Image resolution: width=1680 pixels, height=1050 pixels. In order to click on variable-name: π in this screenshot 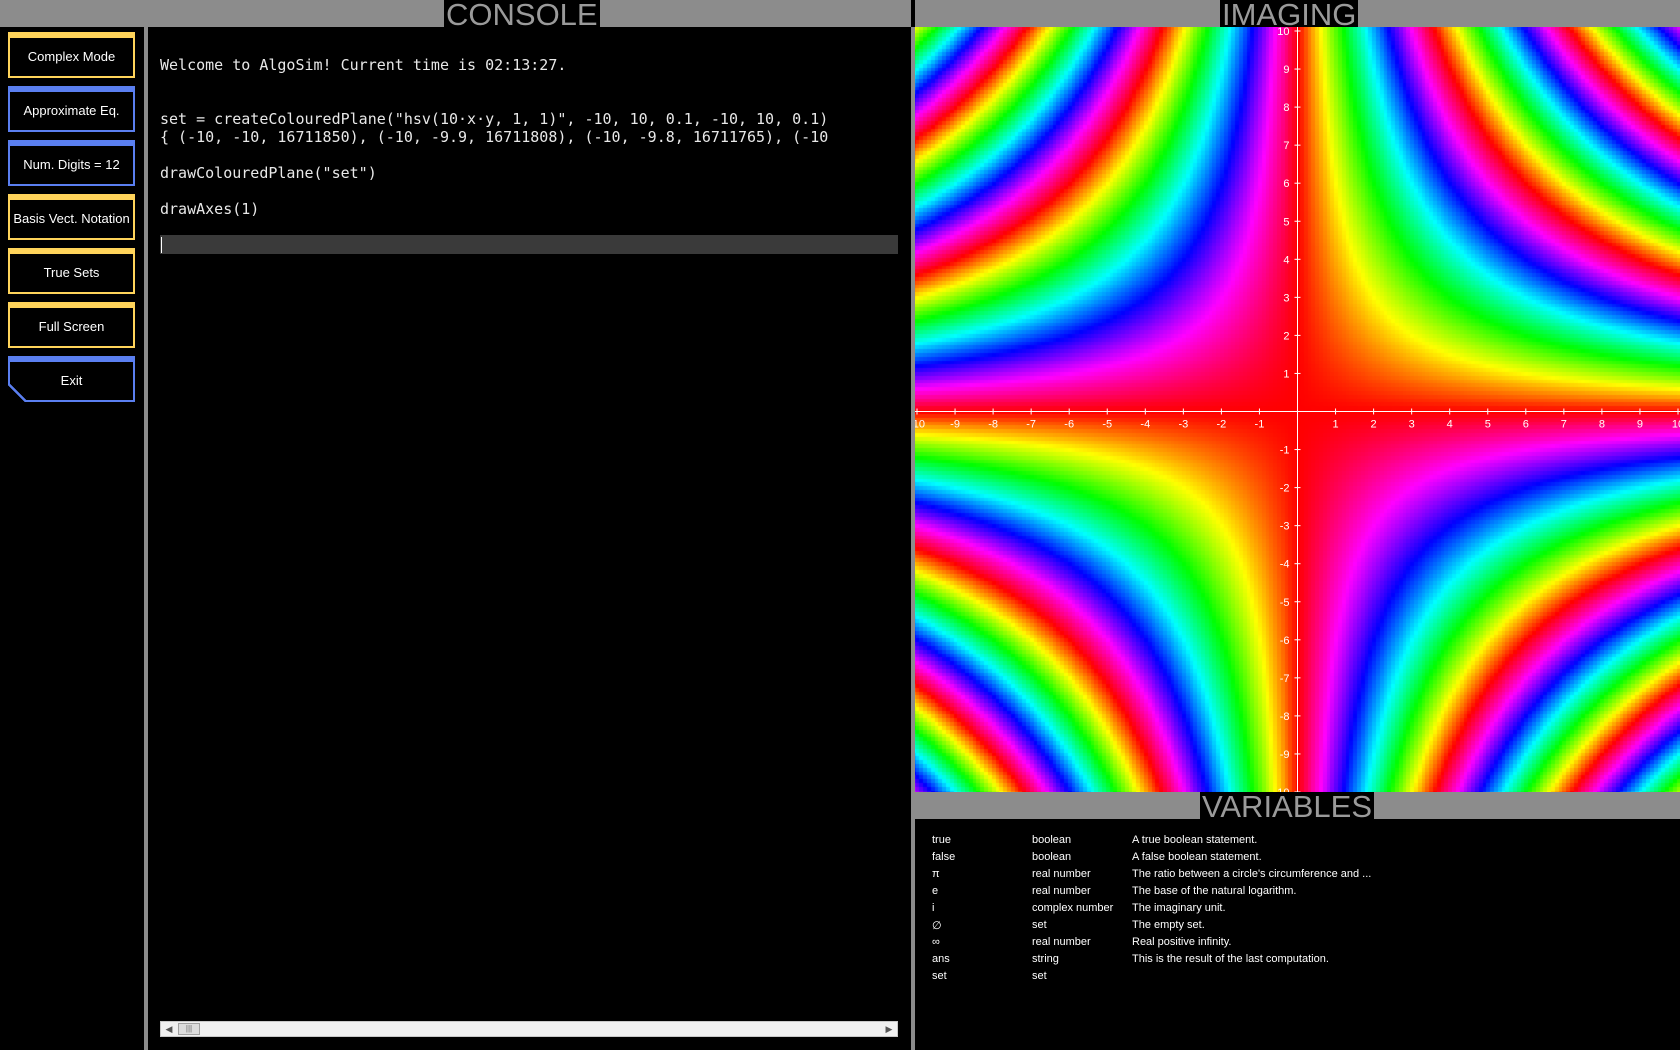, I will do `click(936, 874)`.